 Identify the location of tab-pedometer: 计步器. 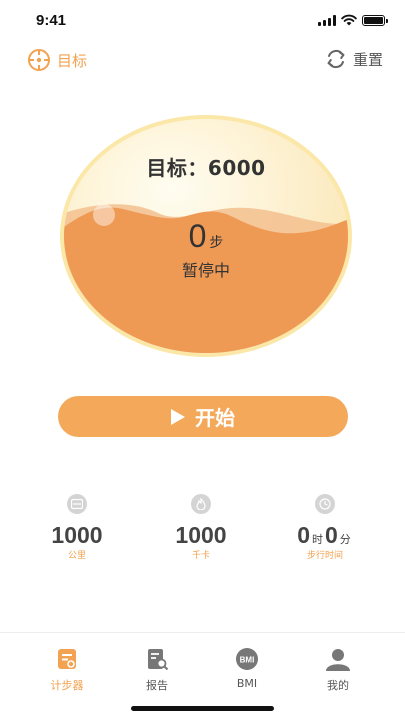
(67, 670).